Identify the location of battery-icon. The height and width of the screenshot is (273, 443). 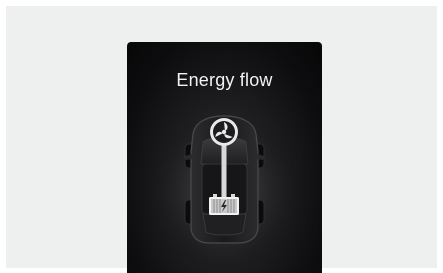
(224, 204).